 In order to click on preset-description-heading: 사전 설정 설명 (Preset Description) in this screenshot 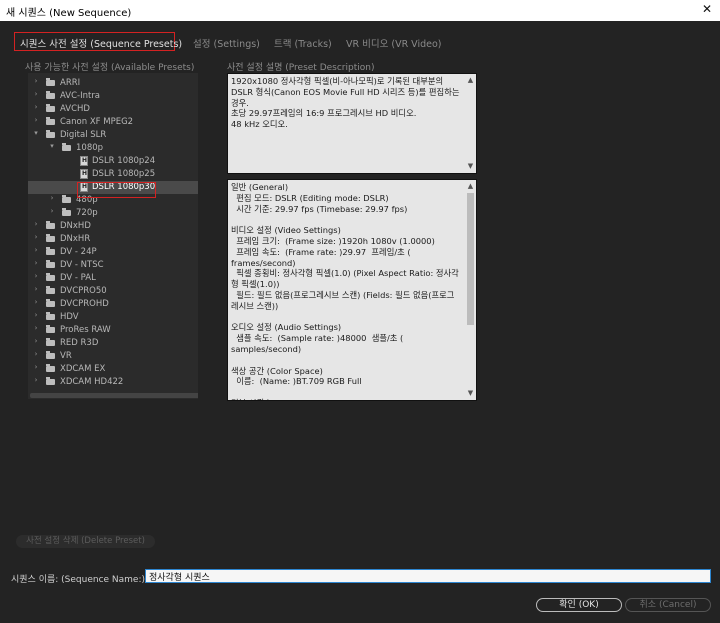, I will do `click(301, 68)`.